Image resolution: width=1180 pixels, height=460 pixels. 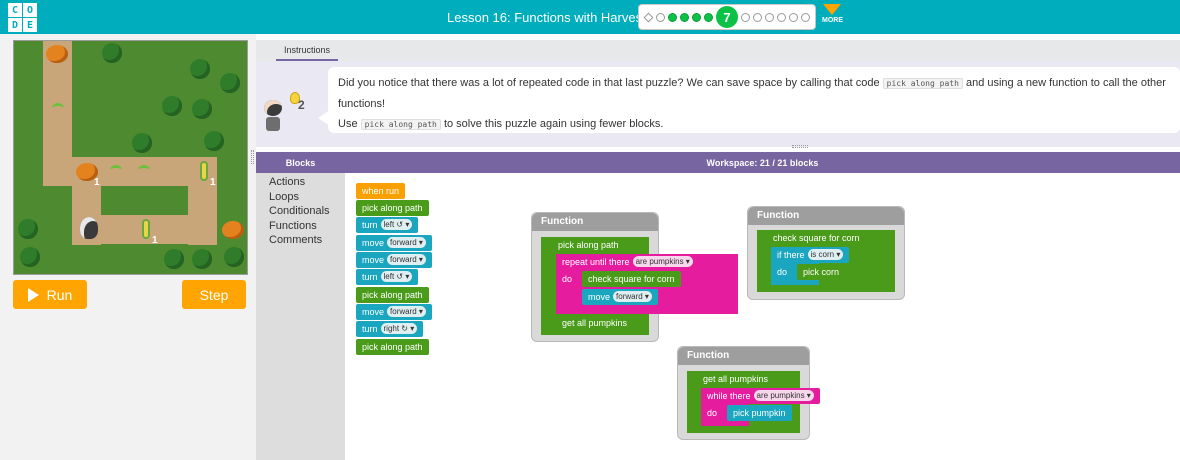 What do you see at coordinates (648, 17) in the screenshot?
I see `level-diamond` at bounding box center [648, 17].